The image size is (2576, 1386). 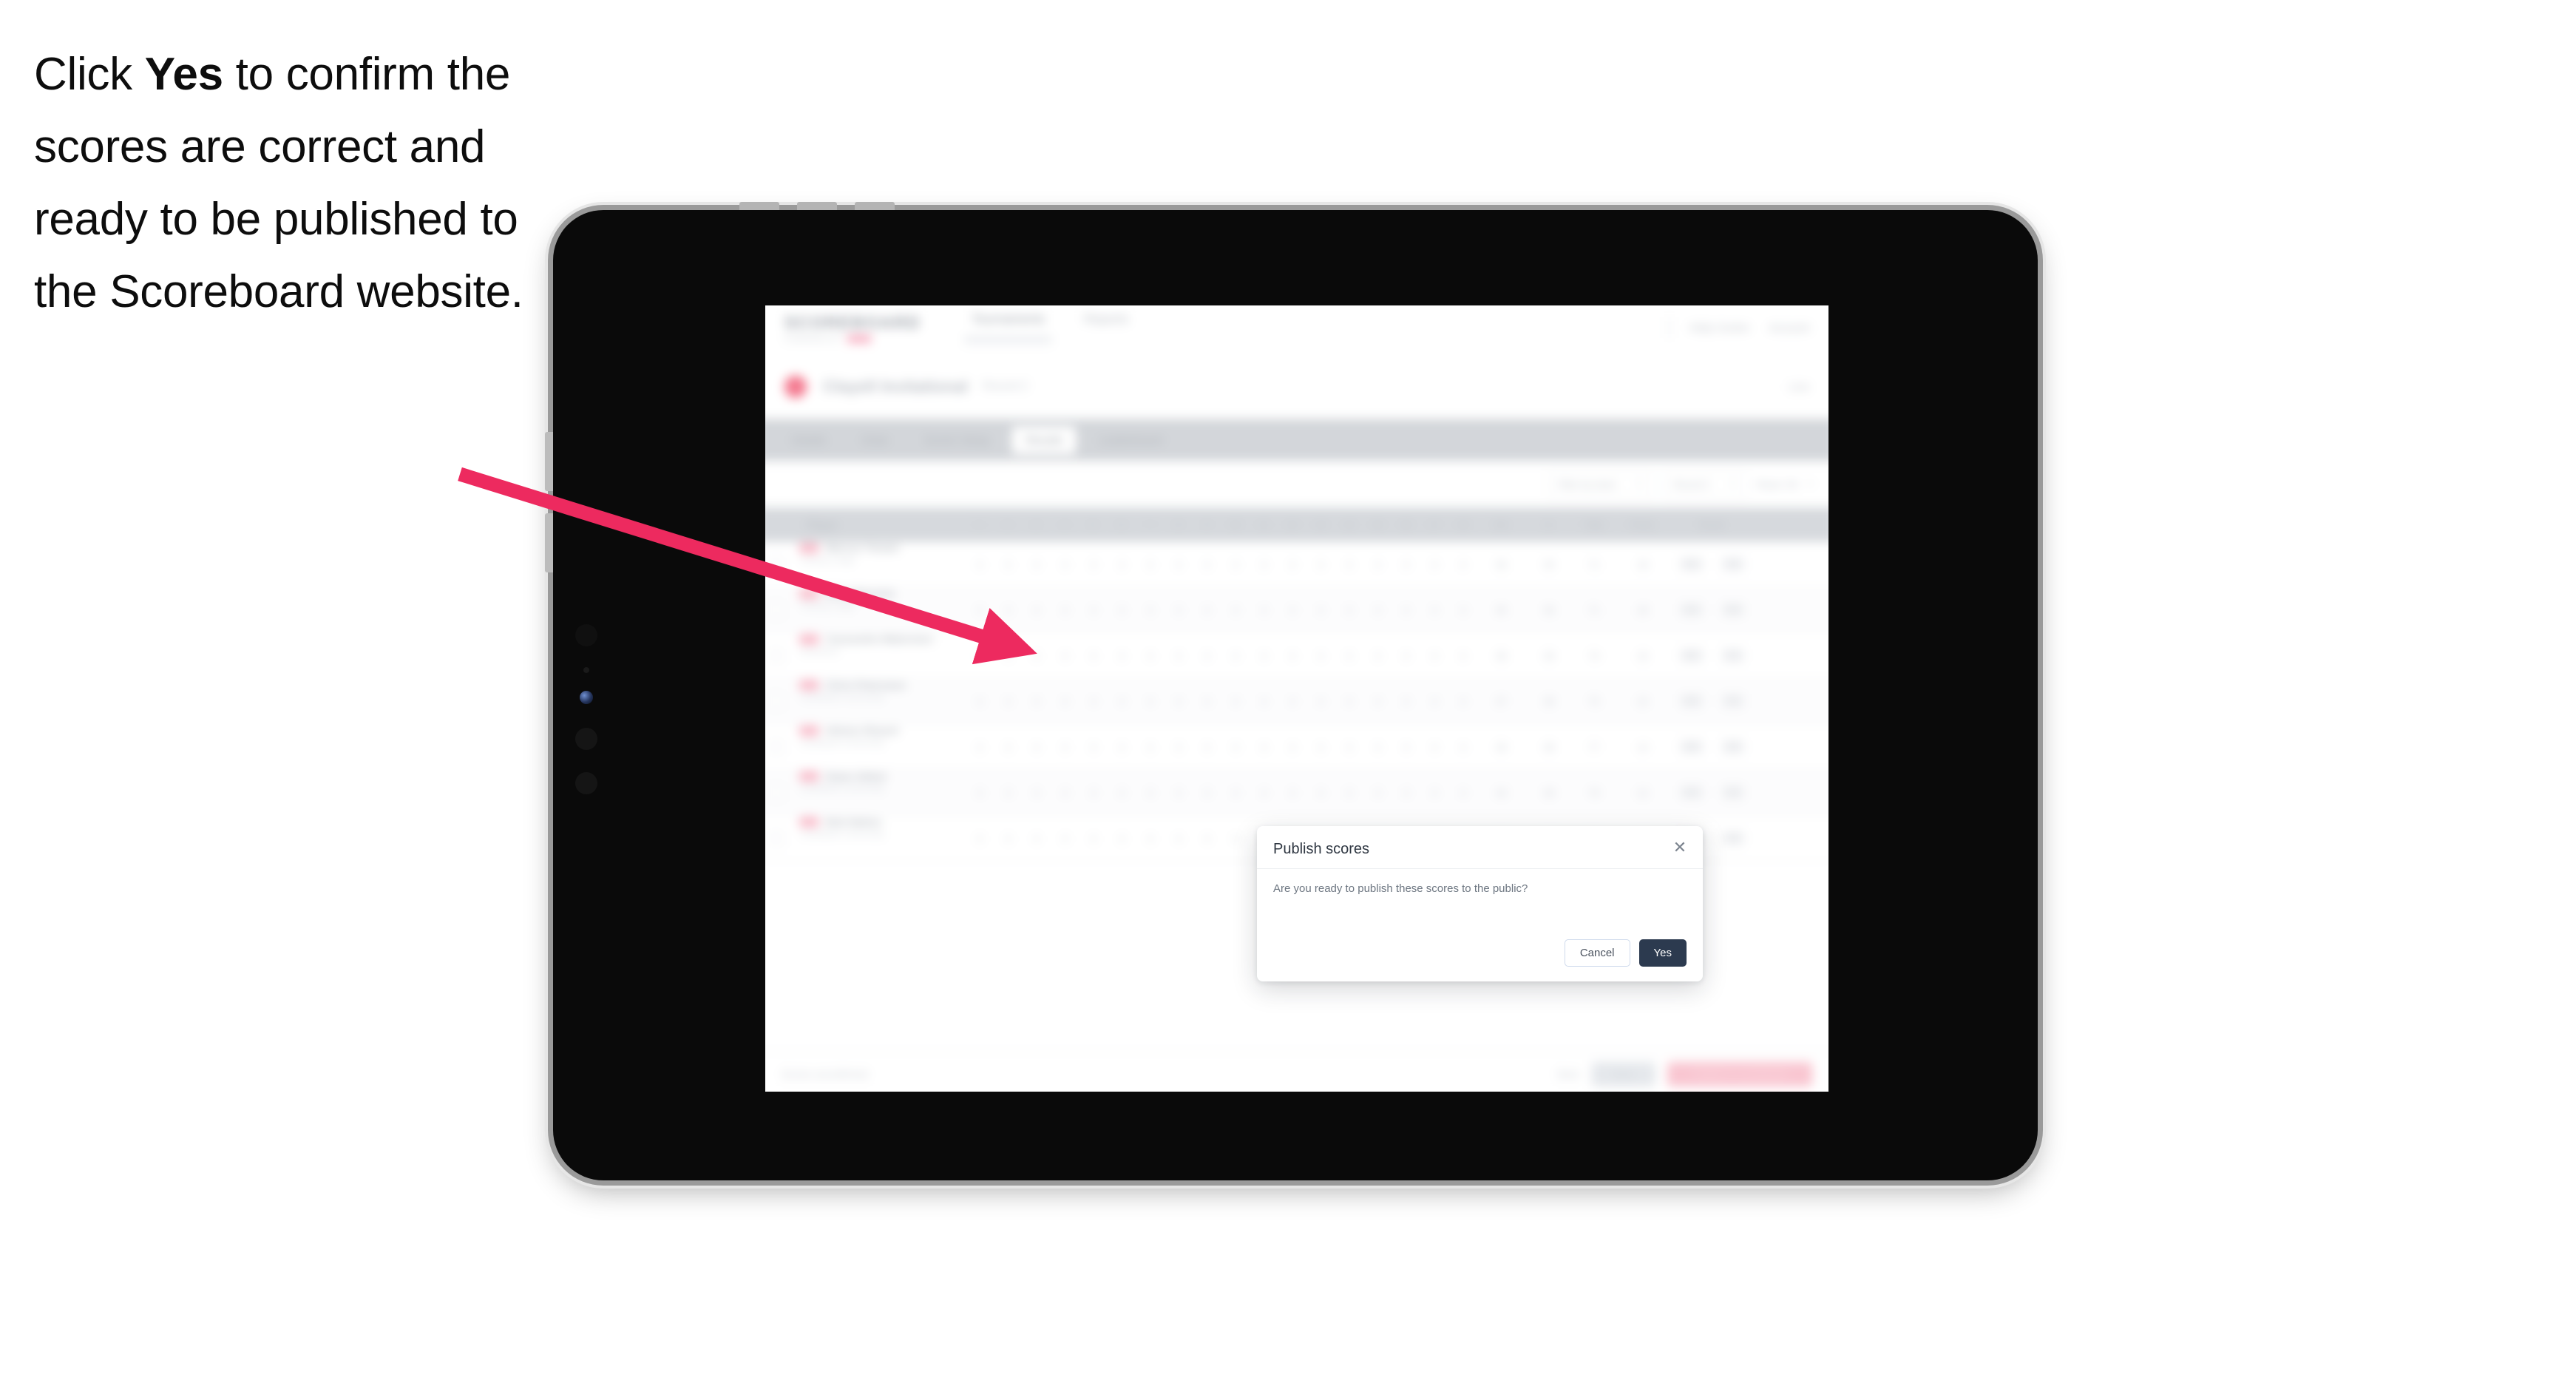 What do you see at coordinates (1623, 1074) in the screenshot?
I see `save-button: Save` at bounding box center [1623, 1074].